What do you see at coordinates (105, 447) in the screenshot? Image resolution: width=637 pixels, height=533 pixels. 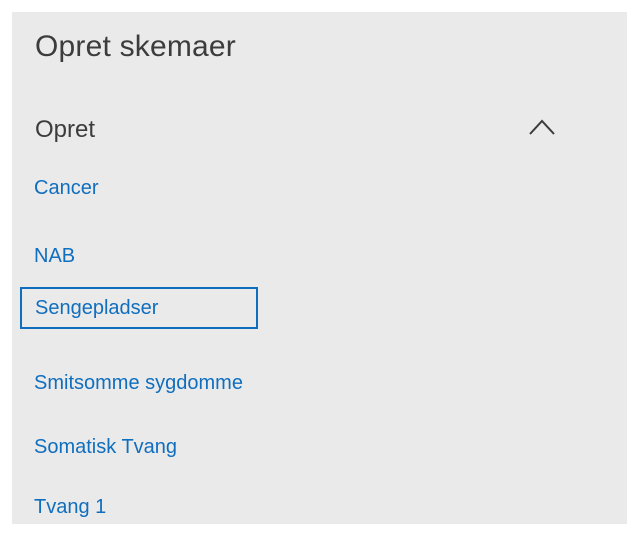 I see `form-link-somatisk-tvang: Somatisk Tvang` at bounding box center [105, 447].